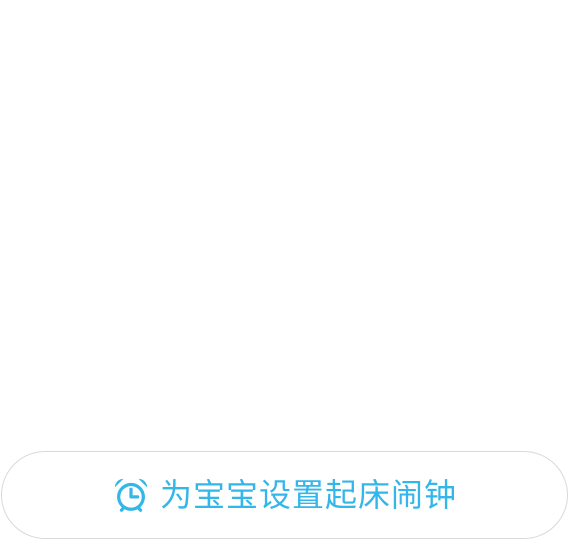 The image size is (571, 541). Describe the element at coordinates (308, 495) in the screenshot. I see `alarm-button-label: 为宝宝设置起床闹钟` at that location.